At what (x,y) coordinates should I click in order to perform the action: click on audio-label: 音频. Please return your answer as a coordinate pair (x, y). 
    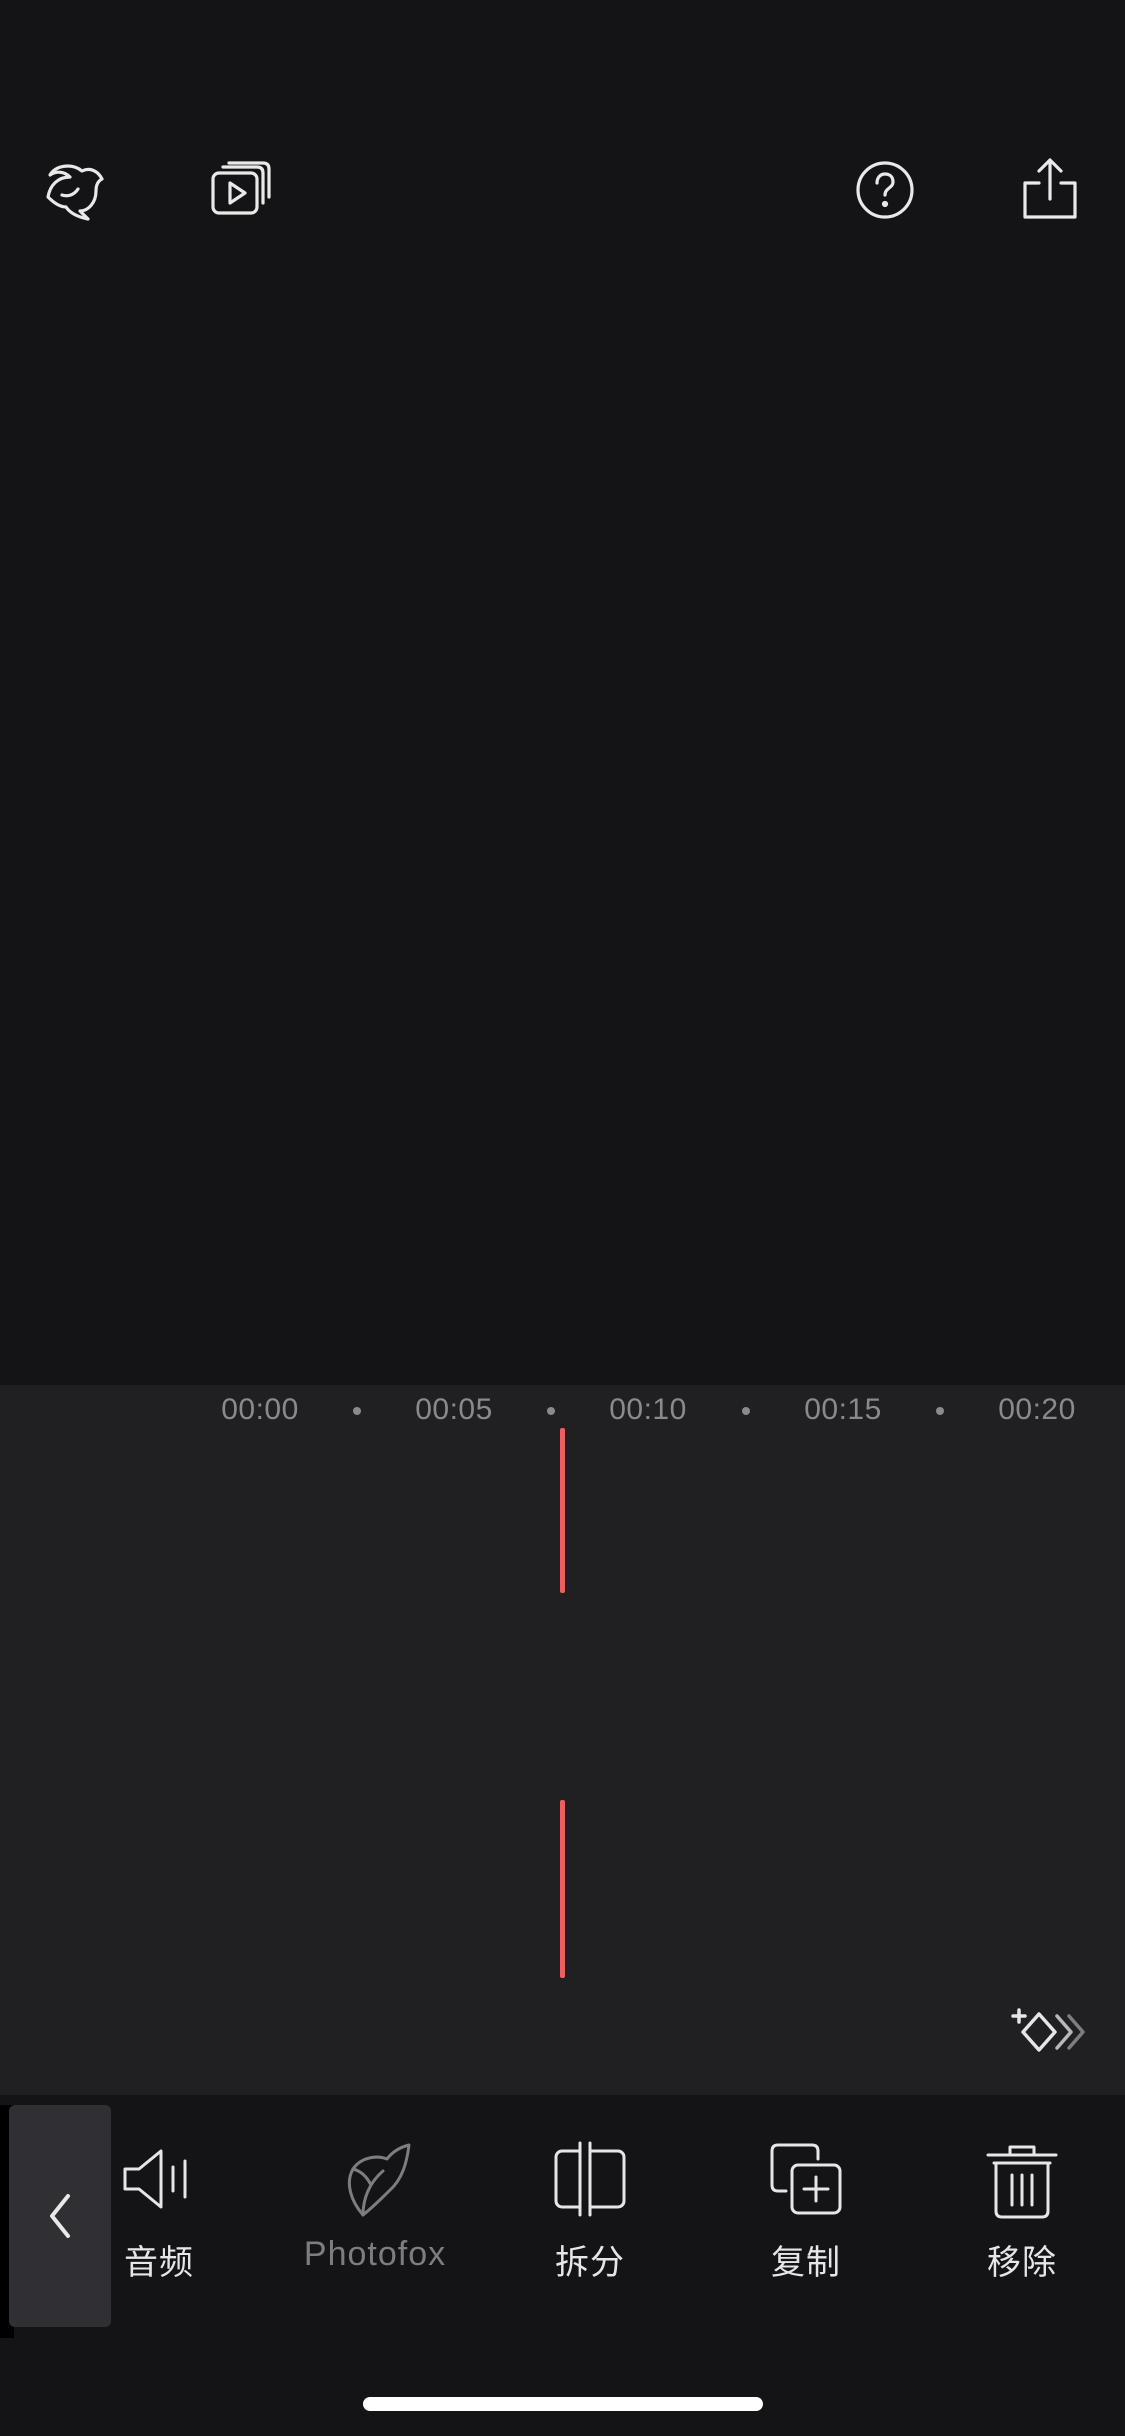
    Looking at the image, I should click on (159, 2263).